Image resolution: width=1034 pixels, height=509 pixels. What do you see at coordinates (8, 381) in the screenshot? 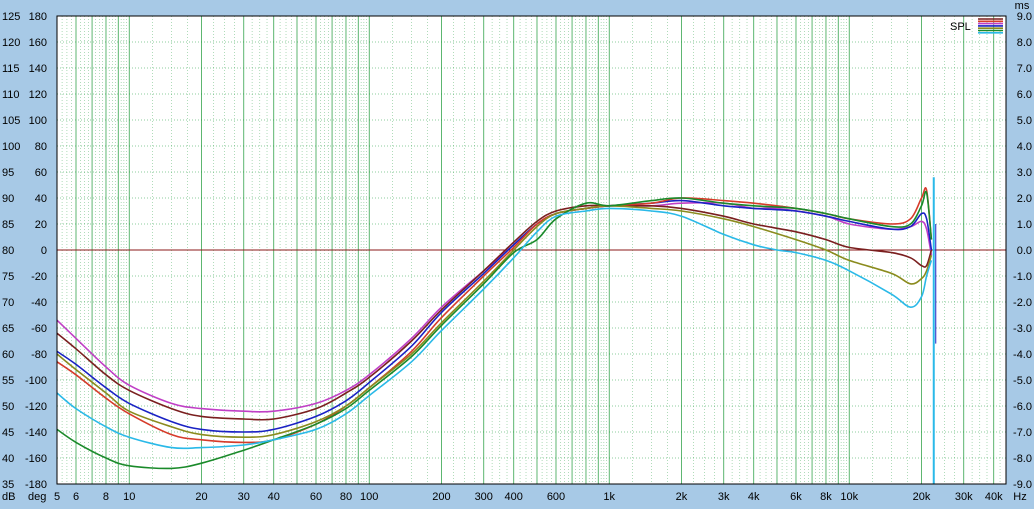
I see `db-tick-label: 55` at bounding box center [8, 381].